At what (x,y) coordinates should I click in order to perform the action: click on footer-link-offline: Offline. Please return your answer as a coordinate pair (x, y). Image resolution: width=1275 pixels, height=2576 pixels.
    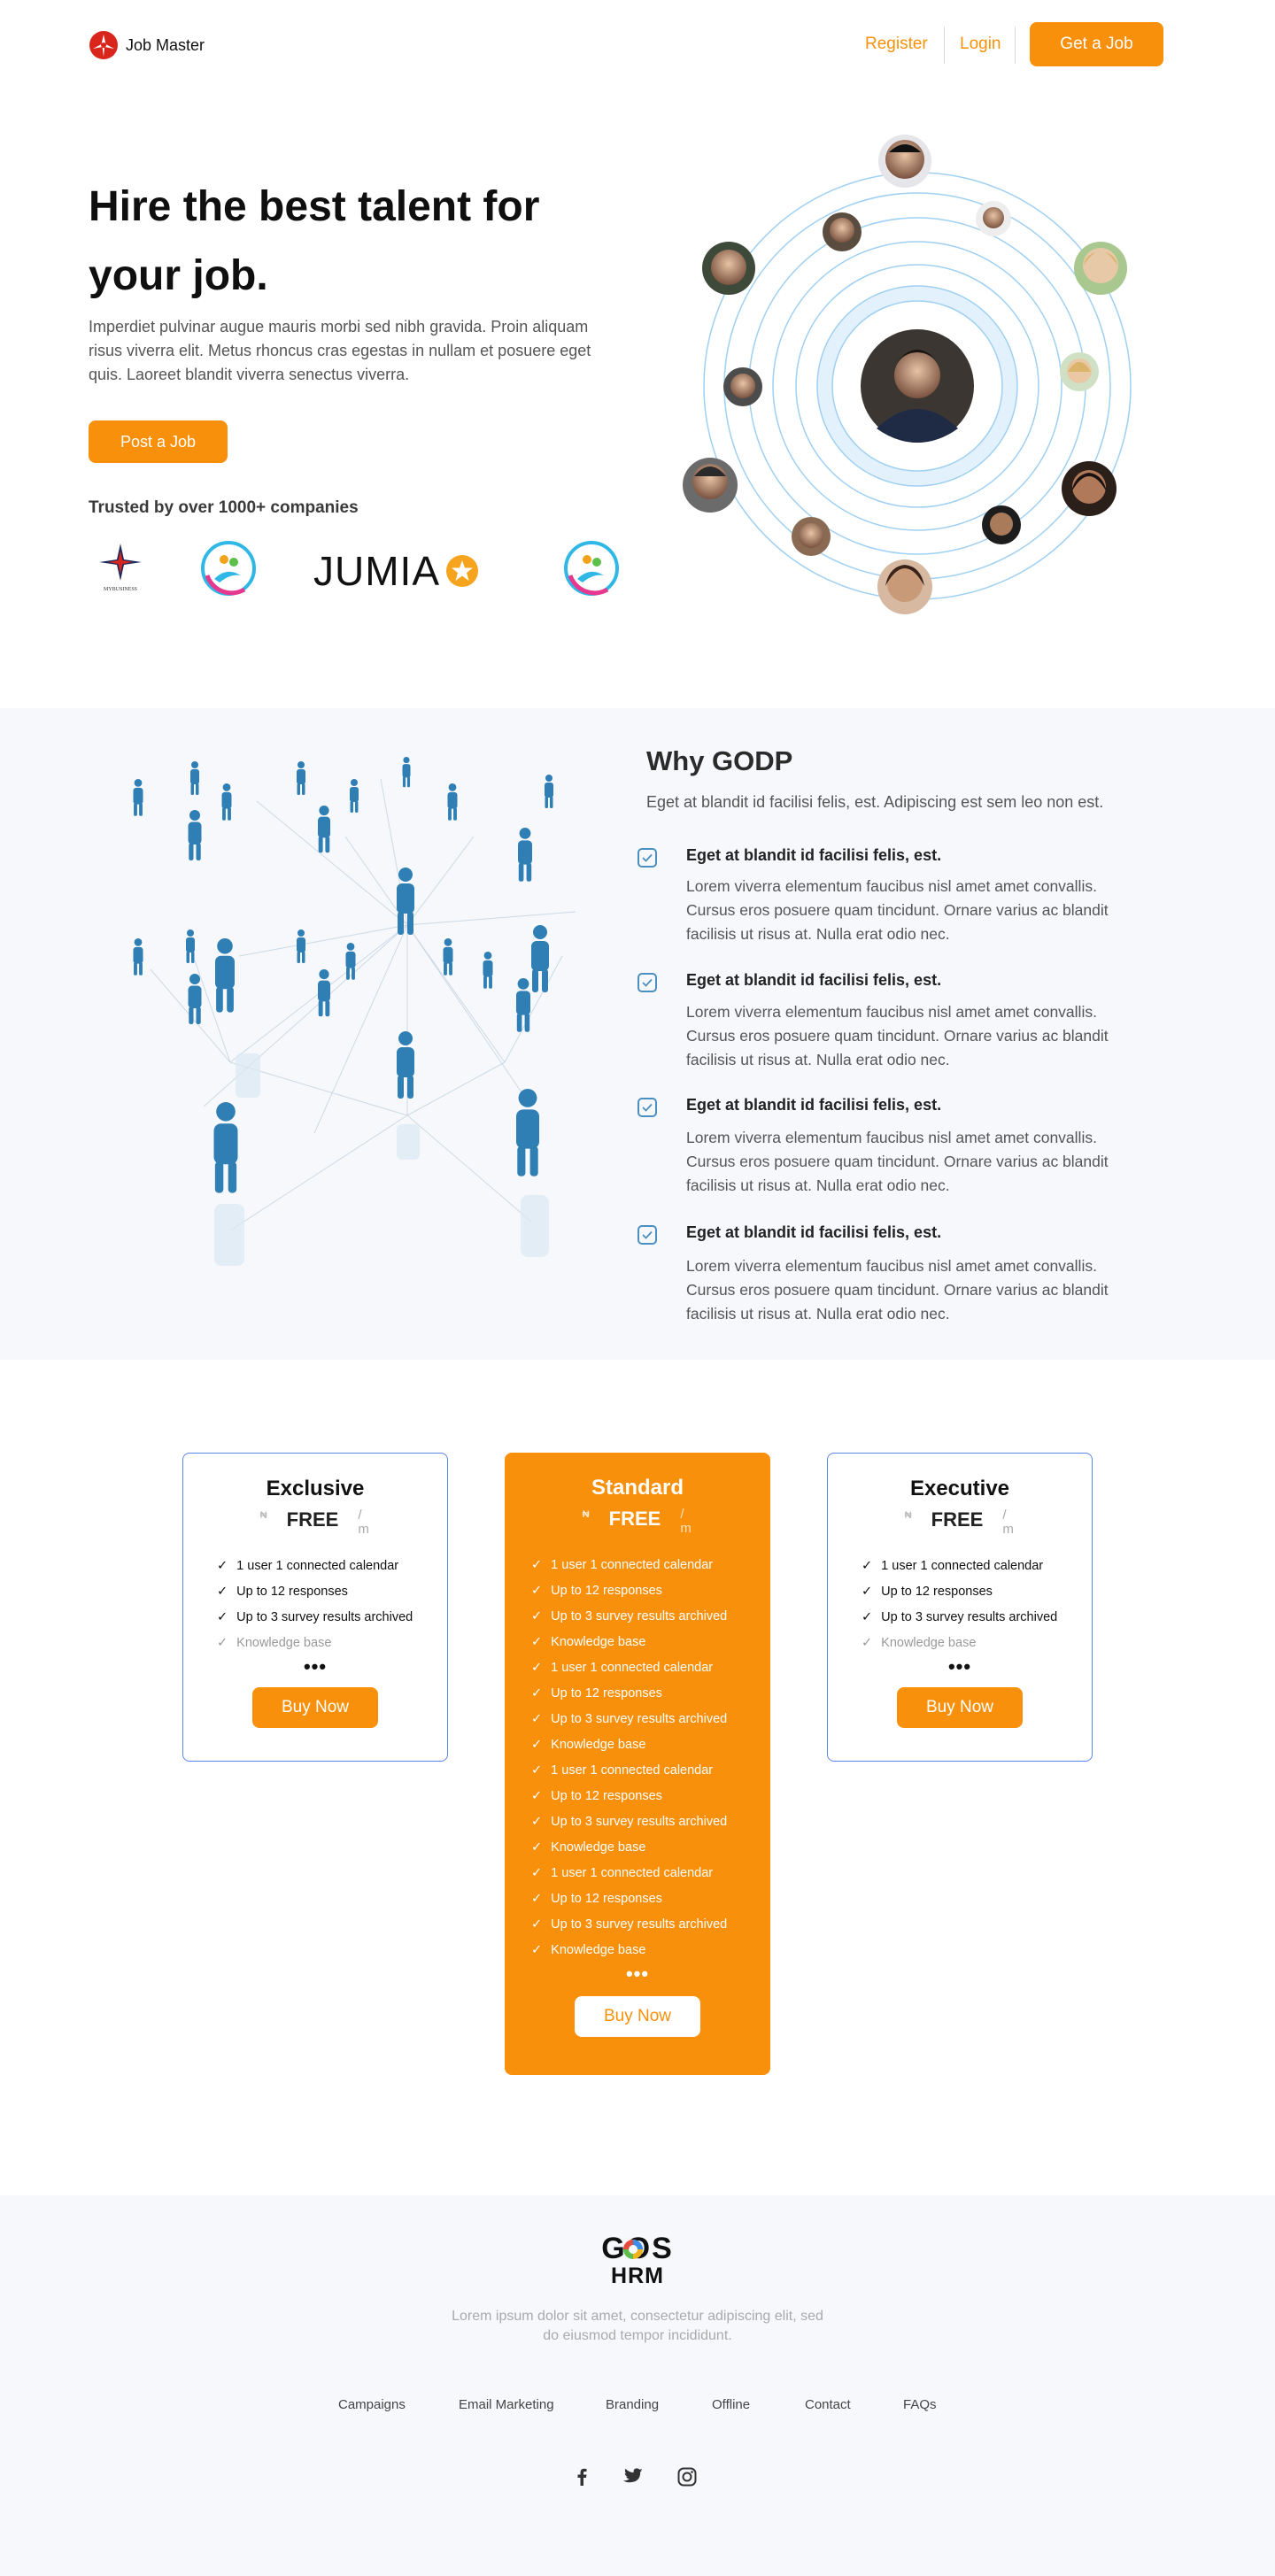
    Looking at the image, I should click on (731, 2404).